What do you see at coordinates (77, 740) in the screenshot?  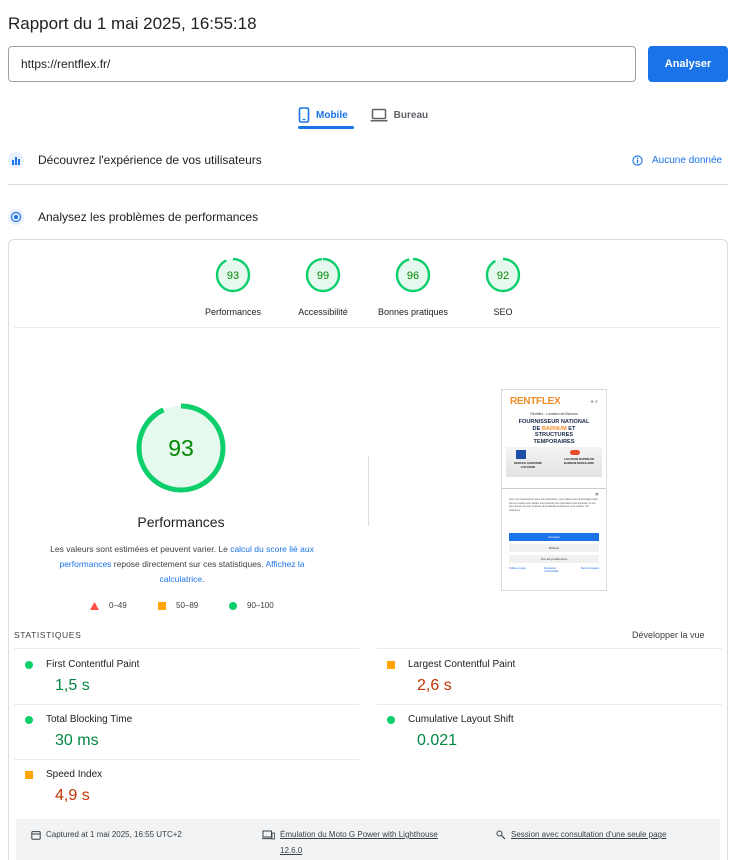 I see `metric-value: 30 ms` at bounding box center [77, 740].